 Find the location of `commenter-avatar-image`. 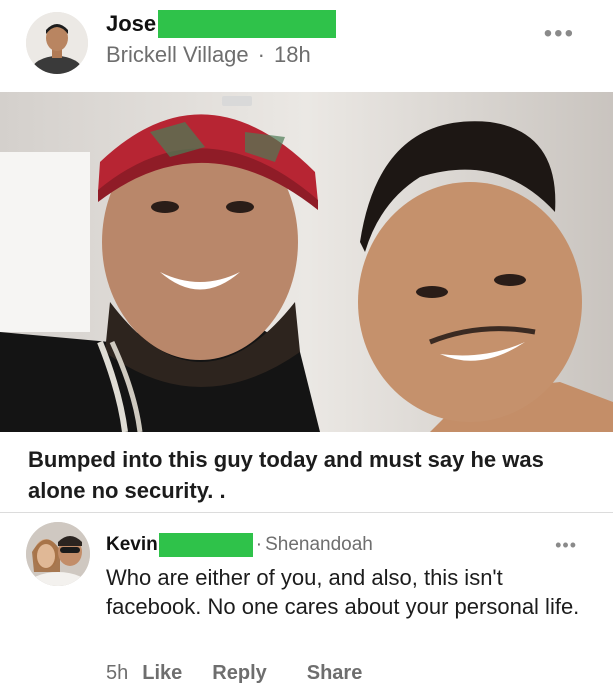

commenter-avatar-image is located at coordinates (58, 554).